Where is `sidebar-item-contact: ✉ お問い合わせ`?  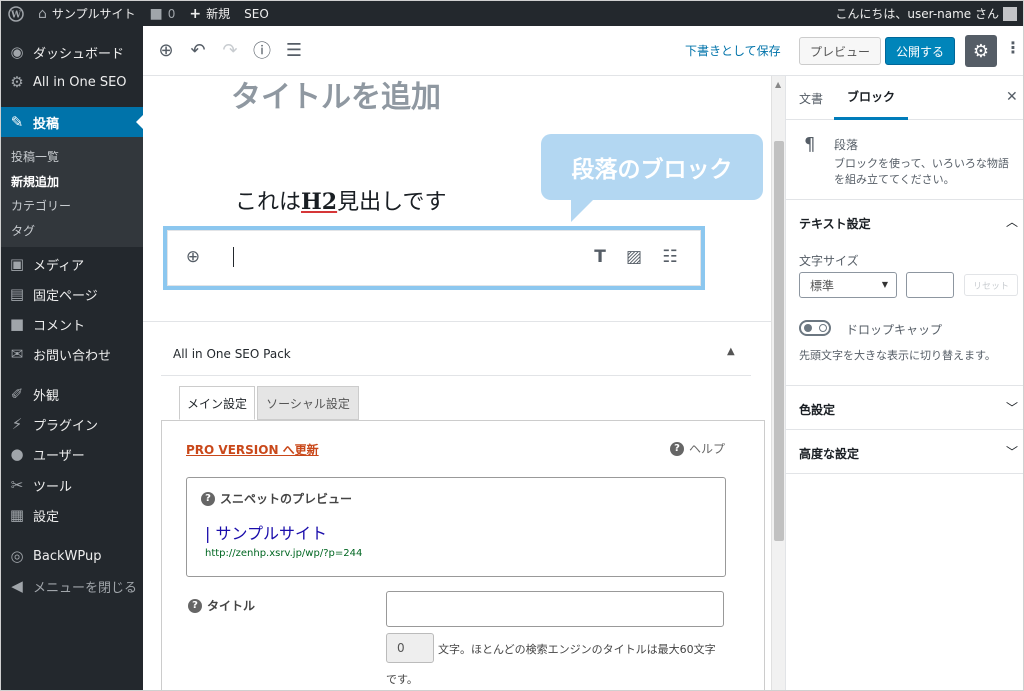
sidebar-item-contact: ✉ お問い合わせ is located at coordinates (72, 354).